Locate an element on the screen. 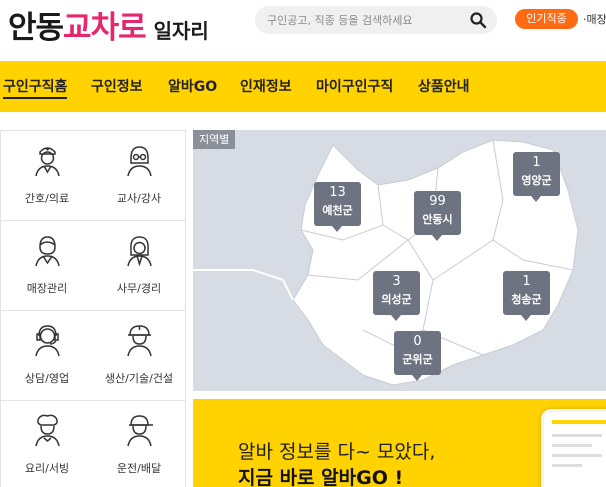 The image size is (606, 487). nav-item-home: 구인구직홈 is located at coordinates (35, 87).